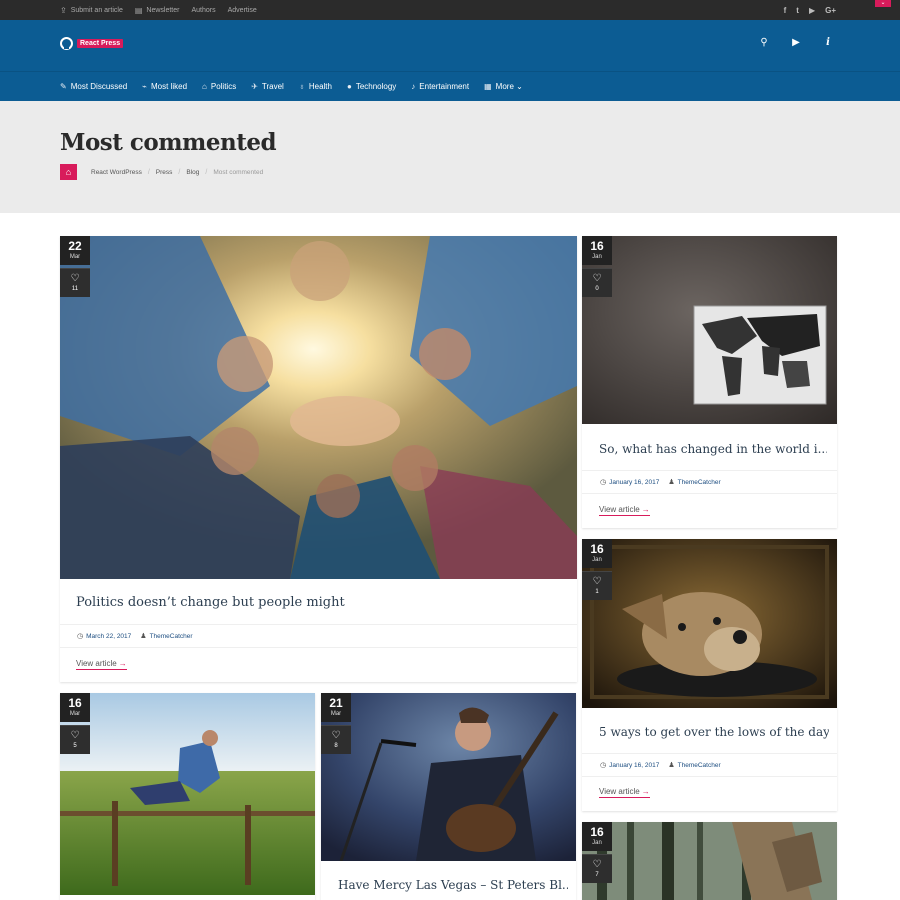 This screenshot has width=900, height=900. I want to click on nav-item-more: ▦ More ⌄, so click(503, 86).